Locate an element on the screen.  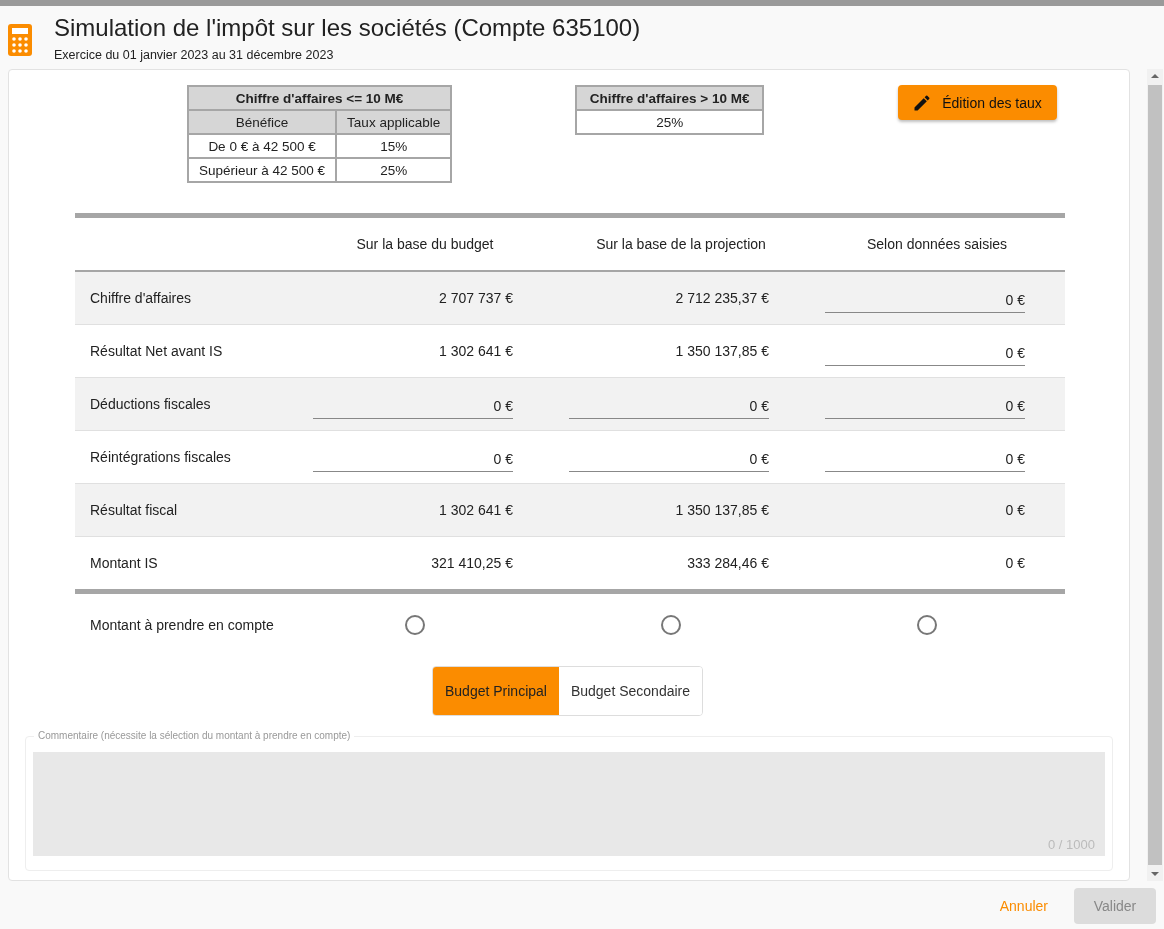
fiscal-period: Exercice du 01 janvier 2023 au 31 décembre 2023 is located at coordinates (194, 55).